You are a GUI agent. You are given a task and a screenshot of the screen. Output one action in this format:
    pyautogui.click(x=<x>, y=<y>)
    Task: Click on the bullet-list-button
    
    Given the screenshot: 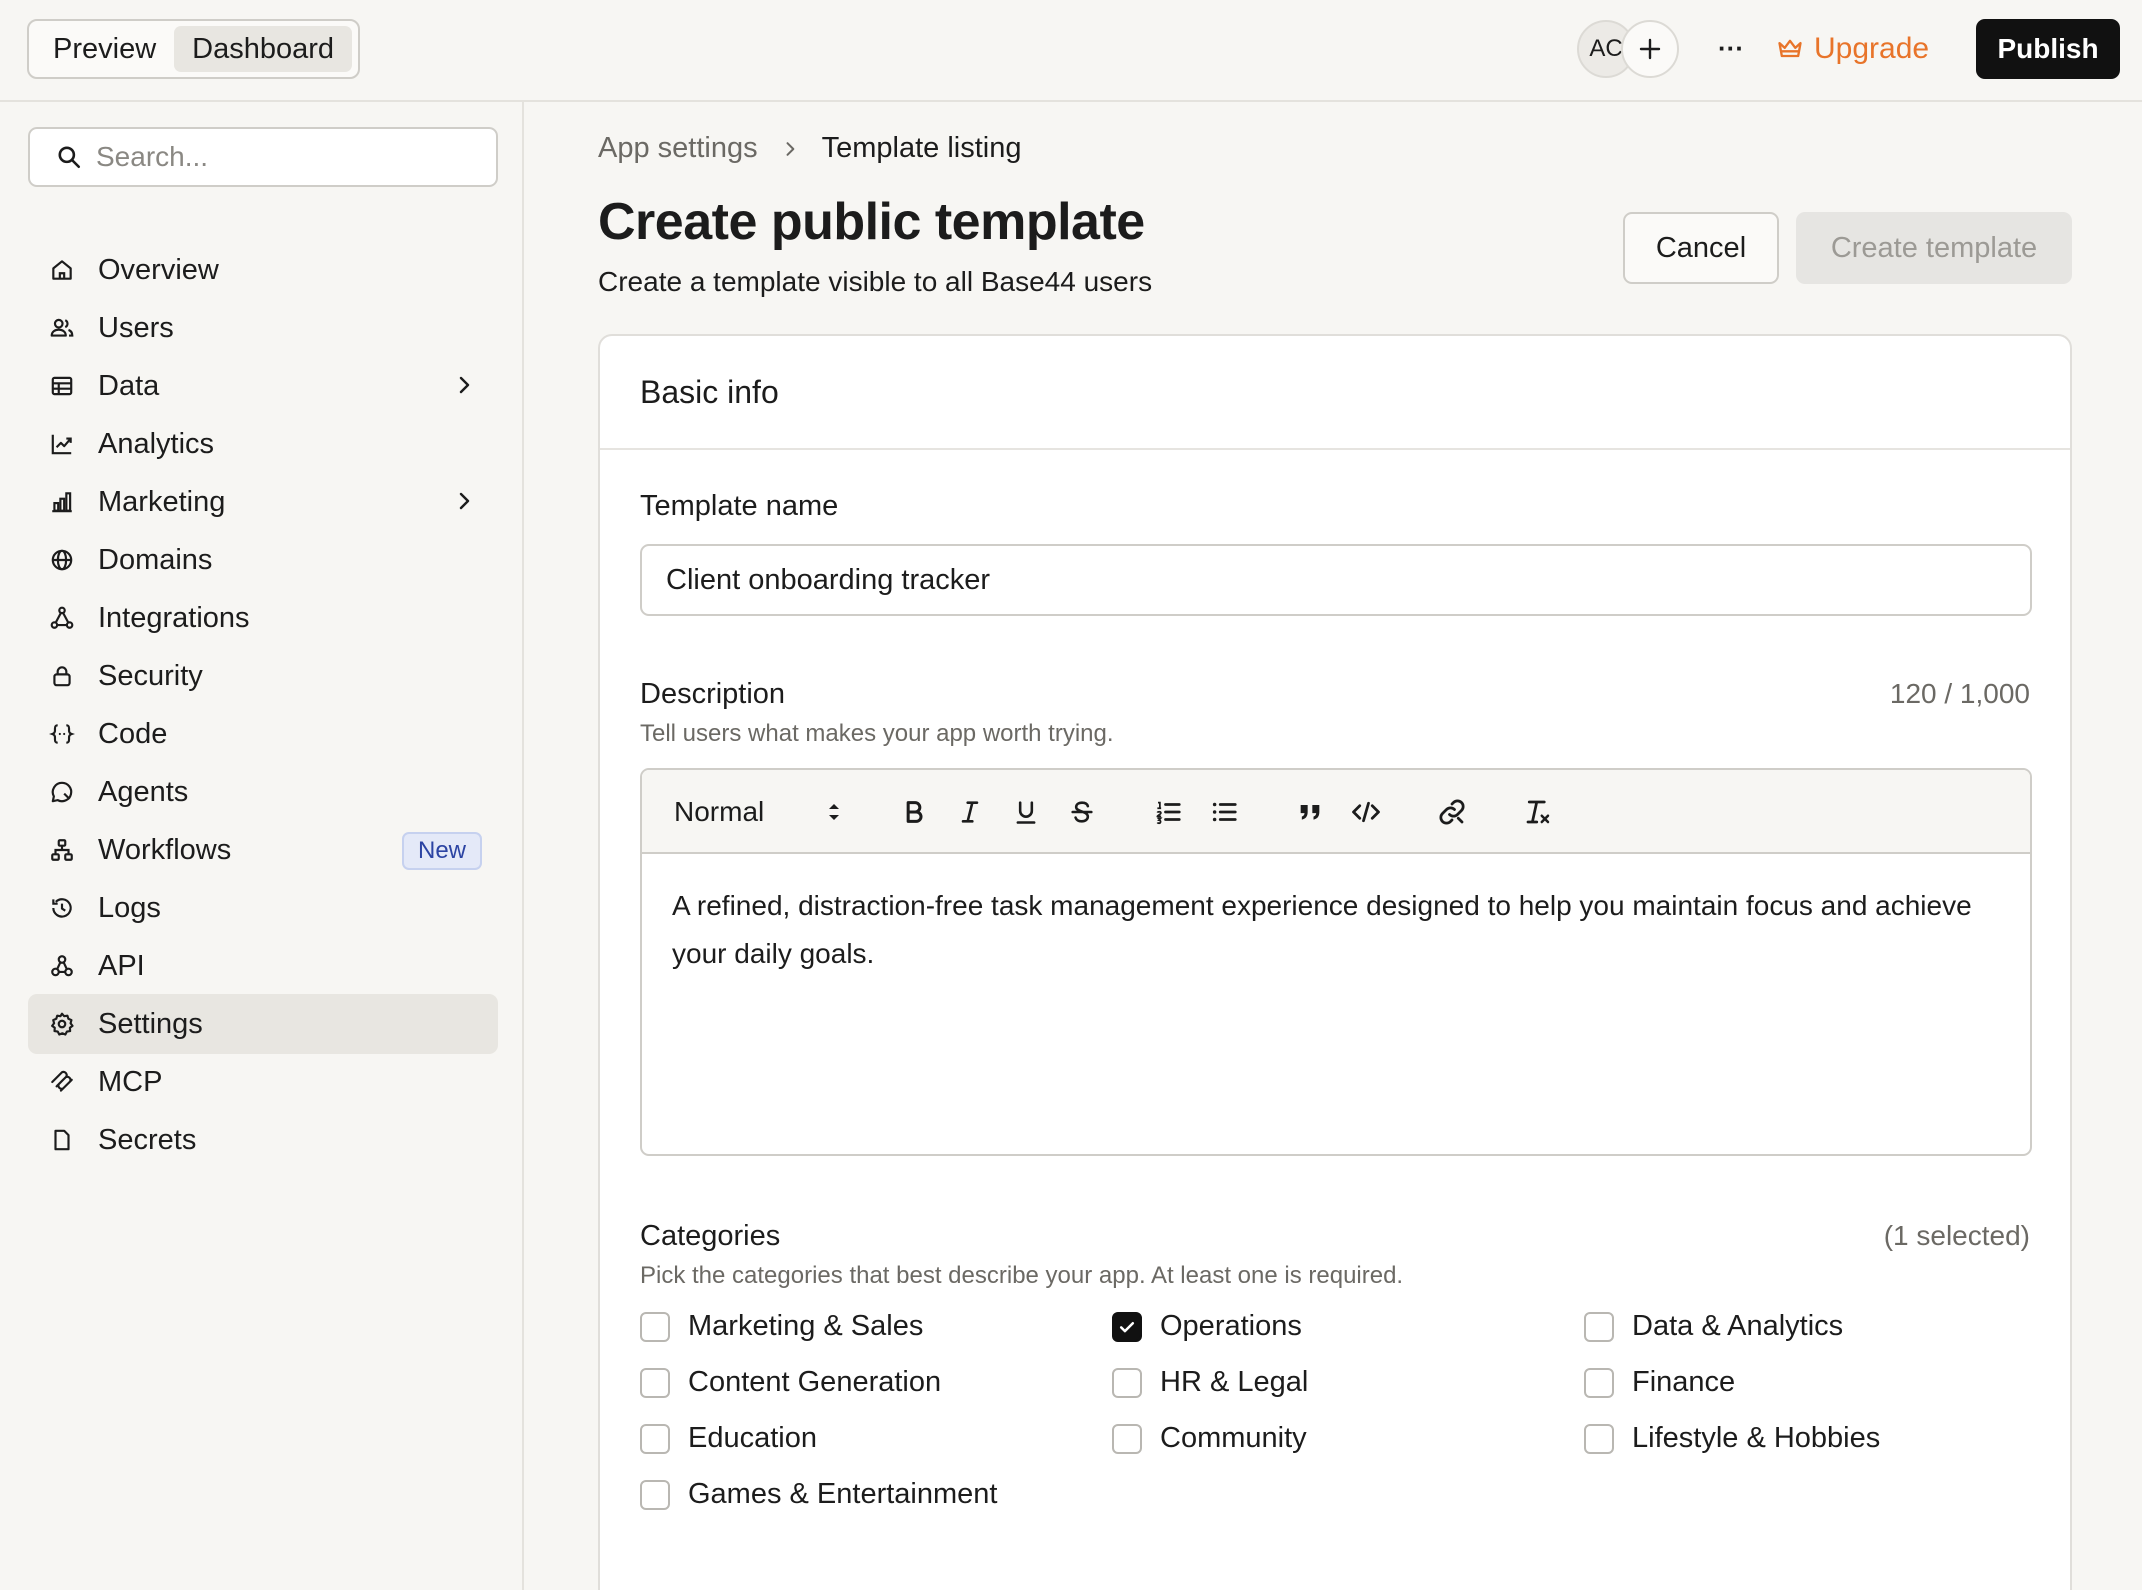 What is the action you would take?
    pyautogui.click(x=1224, y=812)
    